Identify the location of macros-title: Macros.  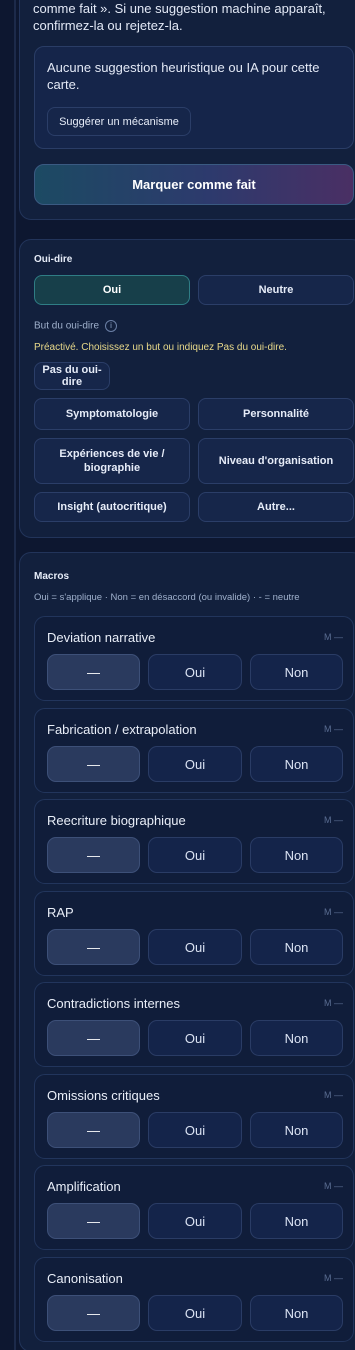
(52, 576).